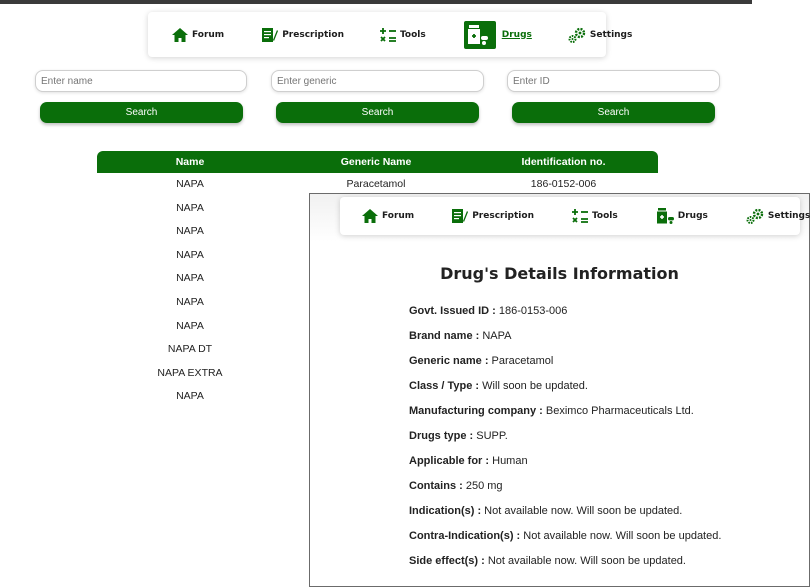 This screenshot has width=810, height=587. What do you see at coordinates (190, 162) in the screenshot?
I see `header-name: Name` at bounding box center [190, 162].